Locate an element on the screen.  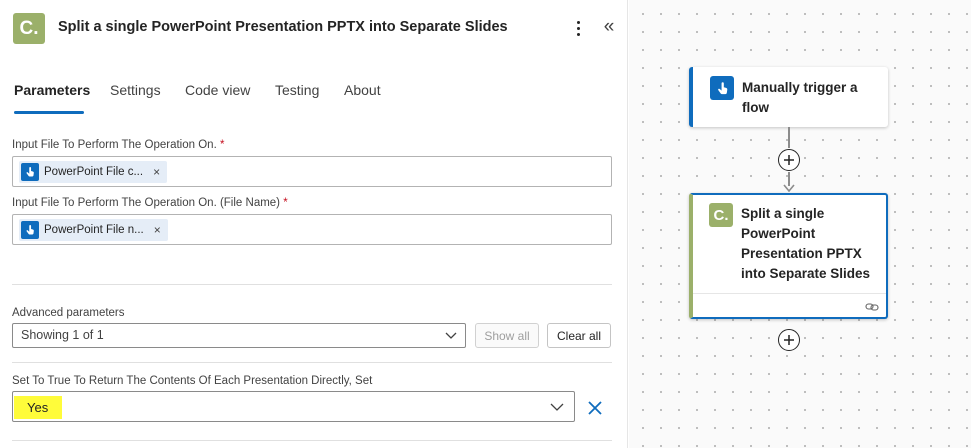
active-tab-indicator is located at coordinates (49, 112).